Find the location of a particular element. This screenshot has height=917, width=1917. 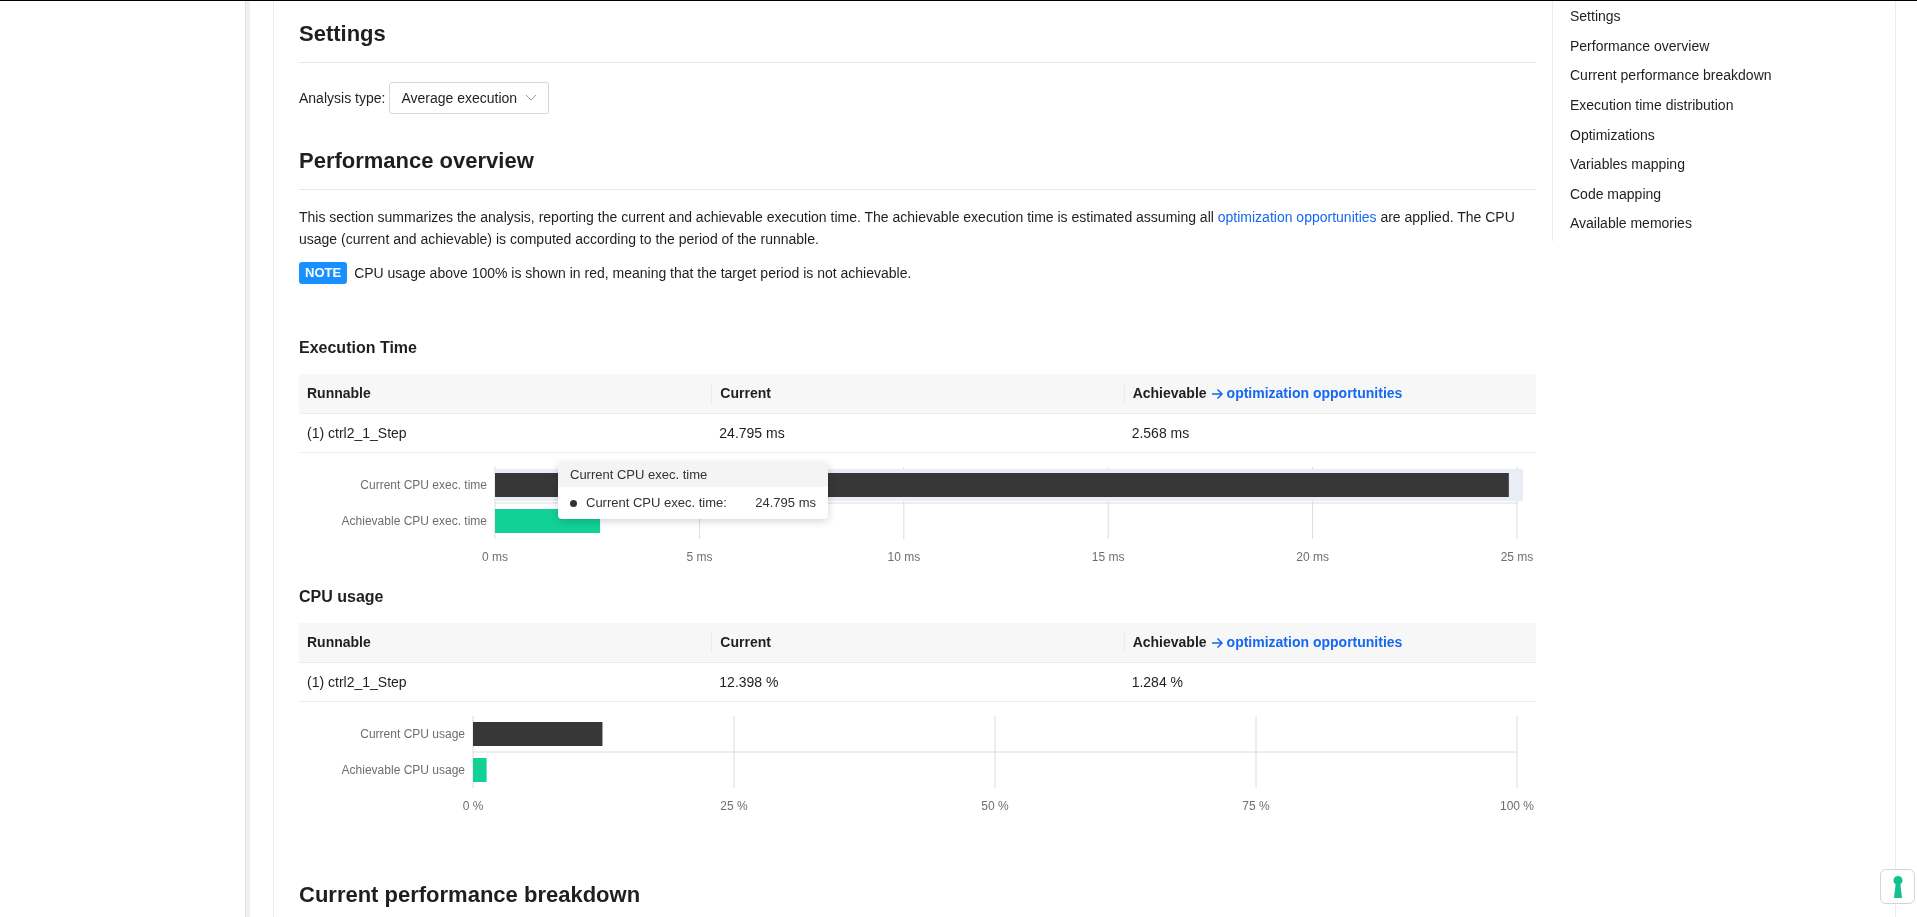

bar is located at coordinates (480, 770).